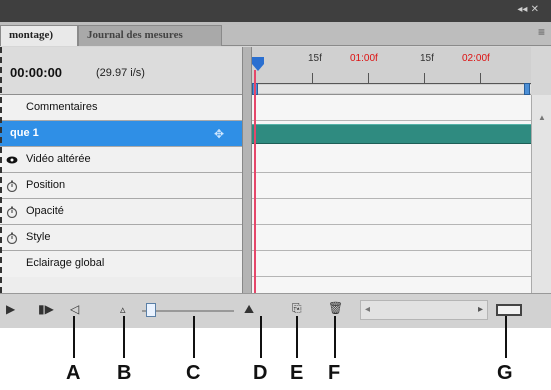  Describe the element at coordinates (62, 107) in the screenshot. I see `layer-label: Commentaires` at that location.